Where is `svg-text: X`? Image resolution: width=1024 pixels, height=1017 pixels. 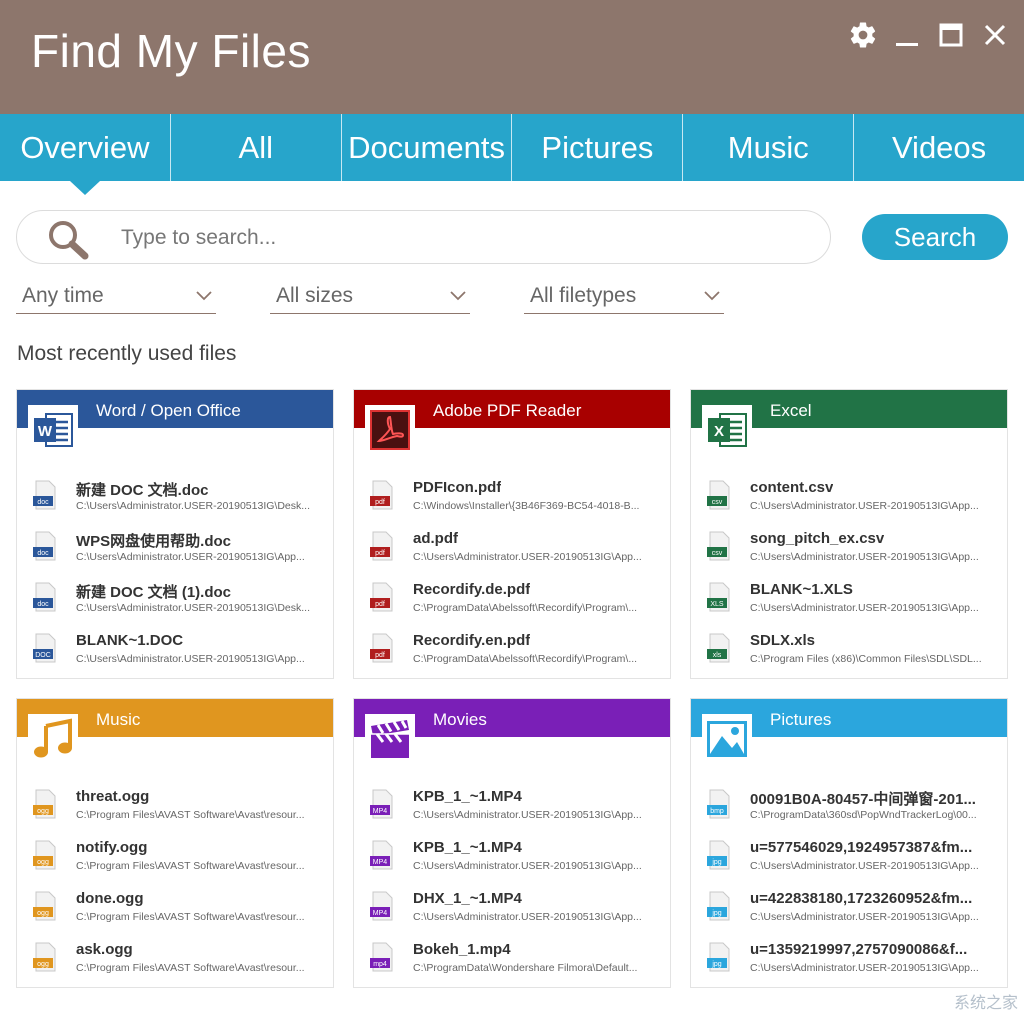
svg-text: X is located at coordinates (719, 431).